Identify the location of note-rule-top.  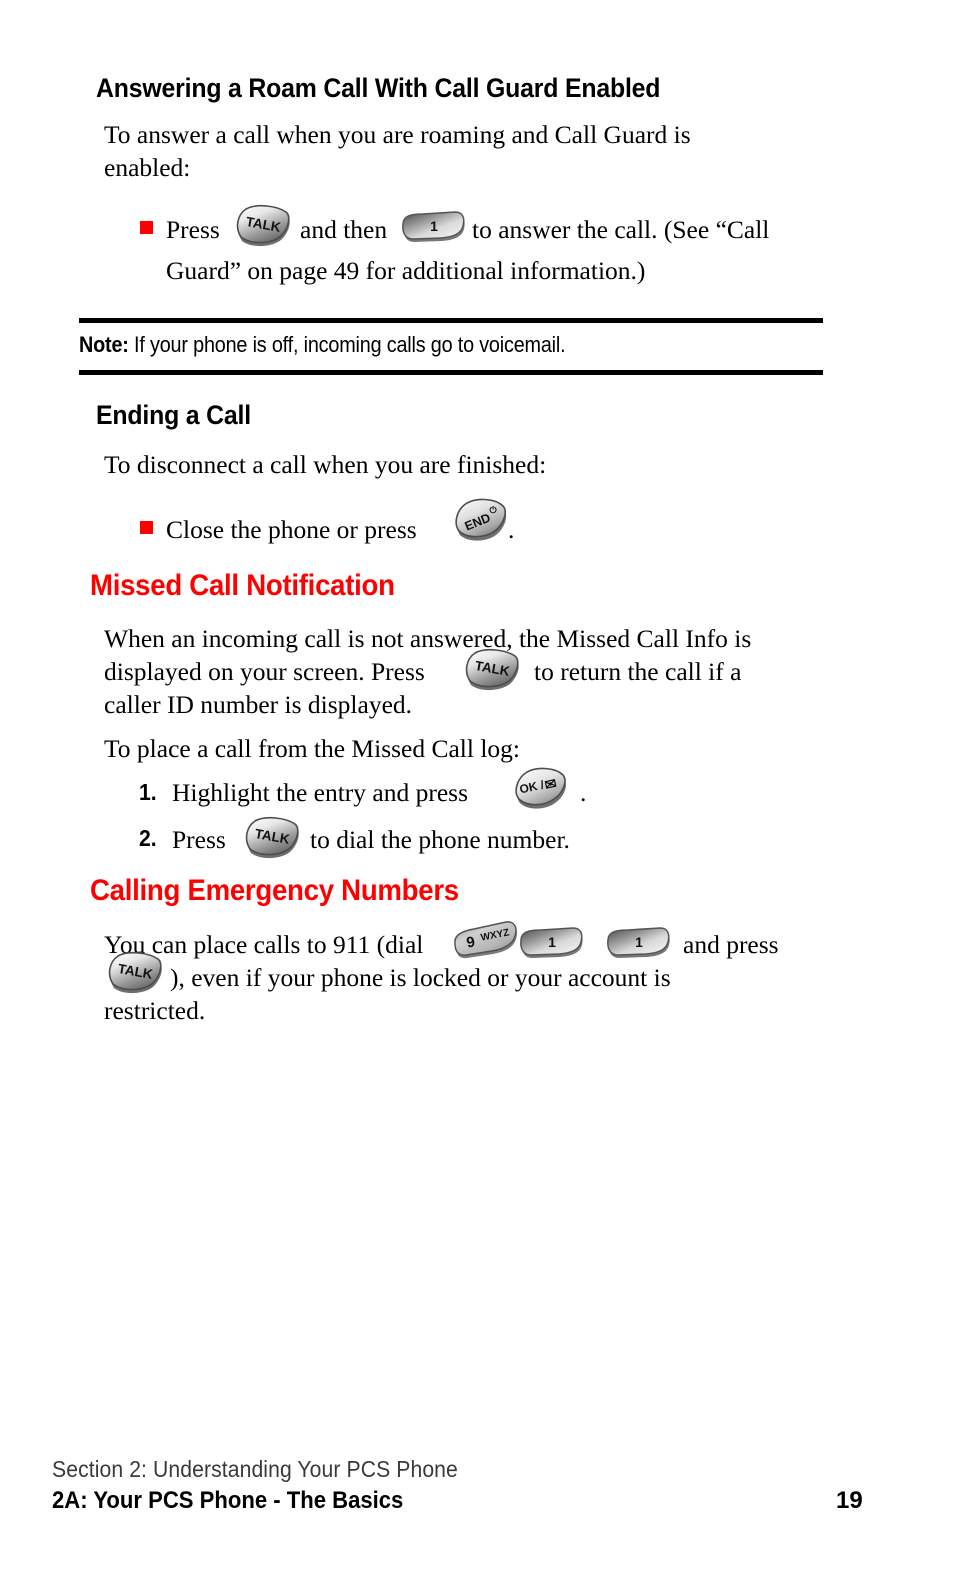
(451, 320).